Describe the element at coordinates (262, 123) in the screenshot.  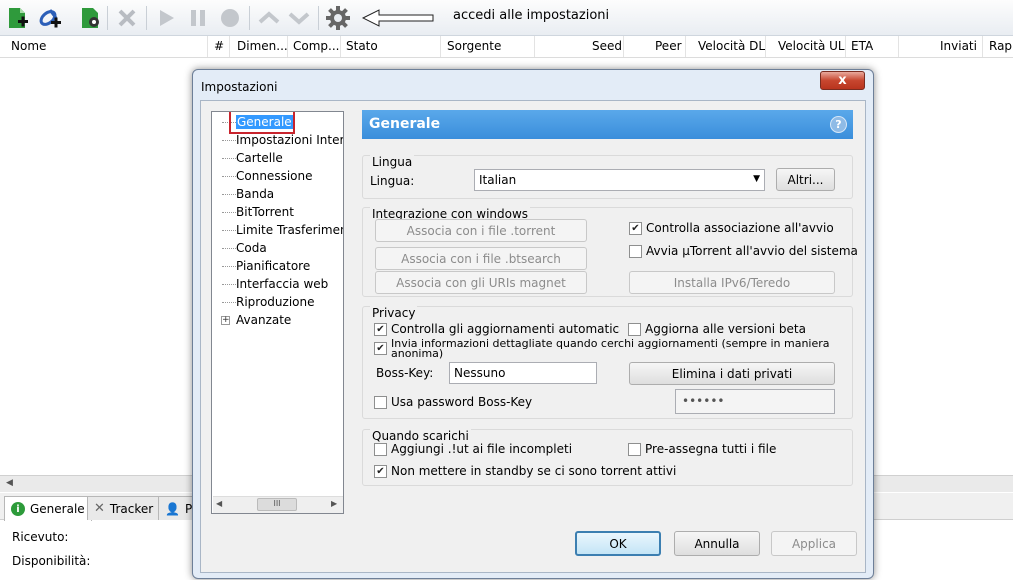
I see `highlight-box` at that location.